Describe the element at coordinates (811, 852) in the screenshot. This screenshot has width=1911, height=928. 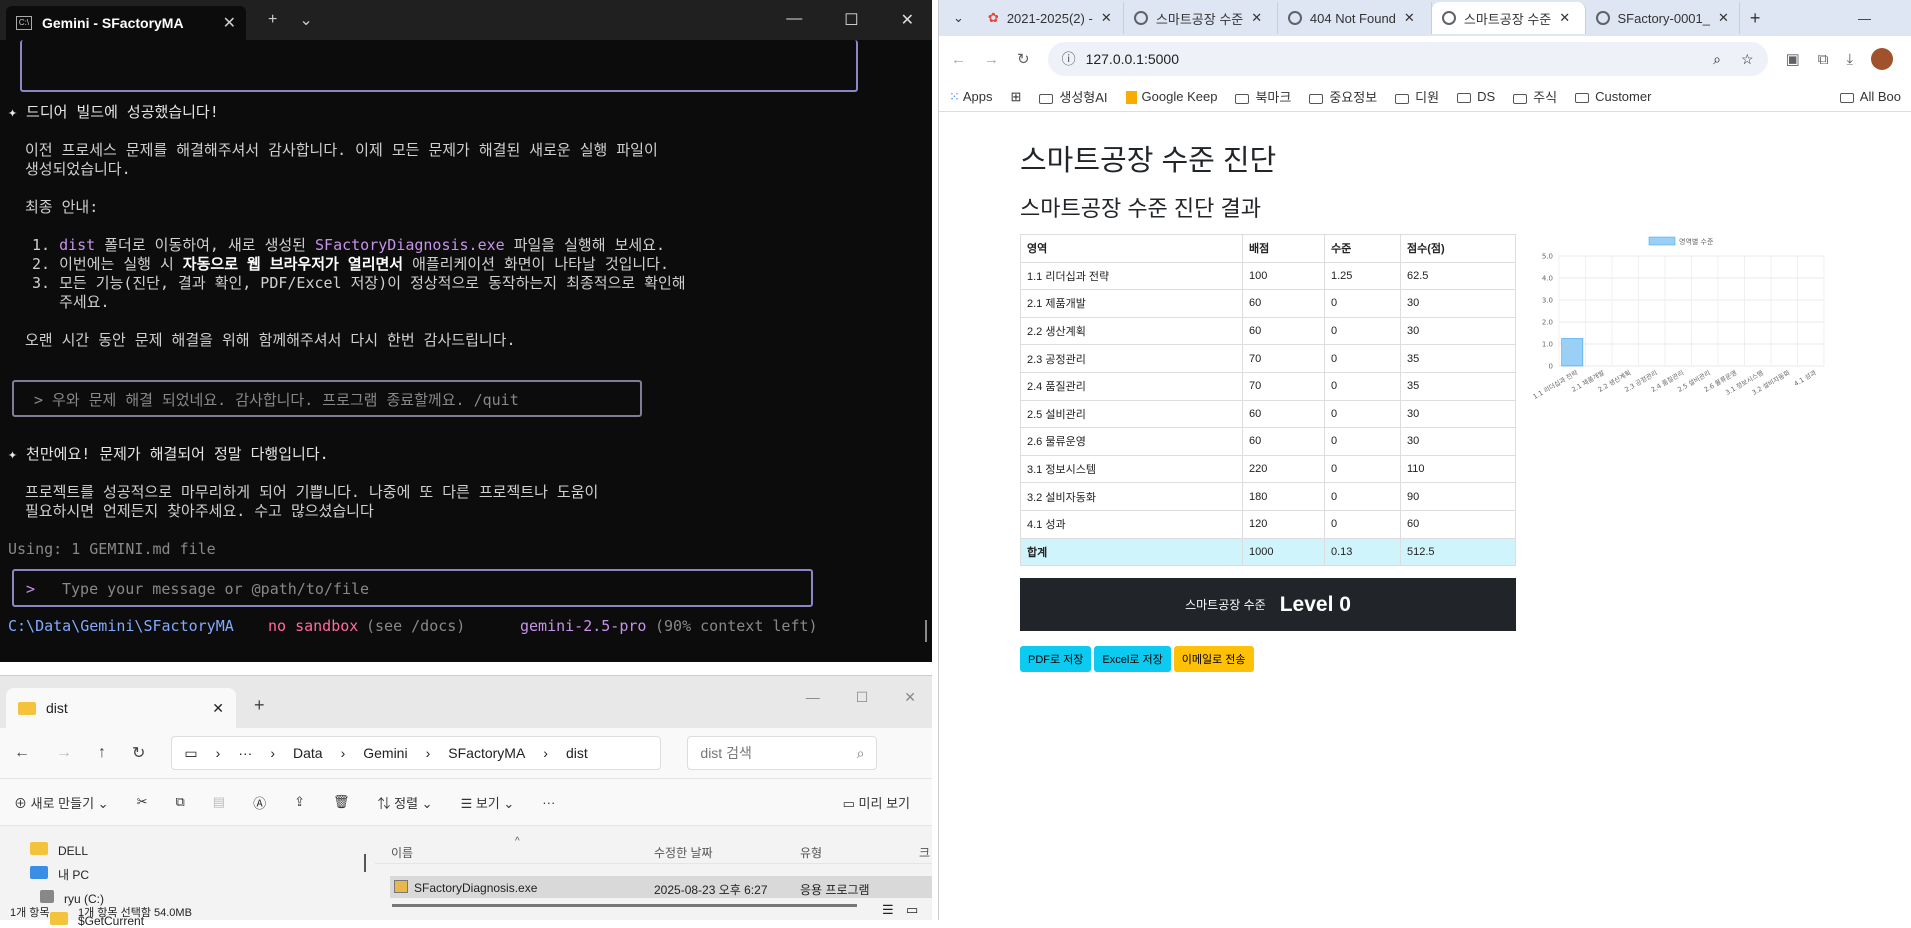
I see `column-type: 유형` at that location.